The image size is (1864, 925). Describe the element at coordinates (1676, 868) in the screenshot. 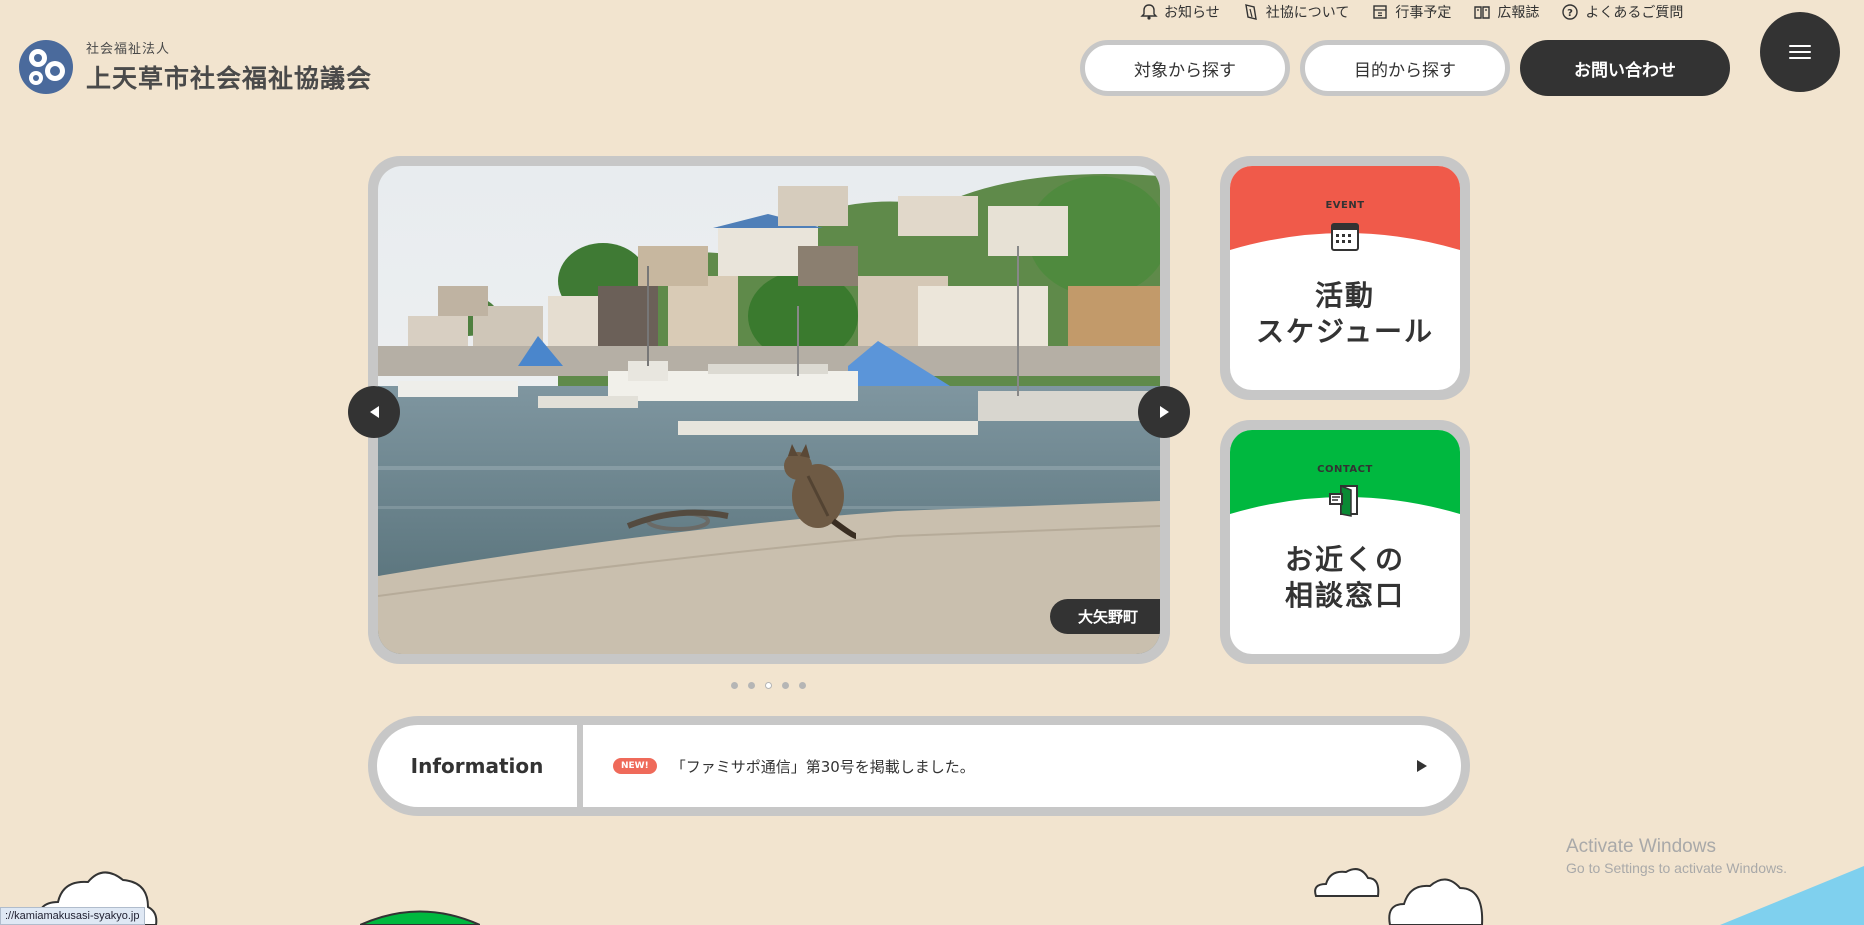

I see `watermark-line2: Go to Settings to activate Windows.` at that location.